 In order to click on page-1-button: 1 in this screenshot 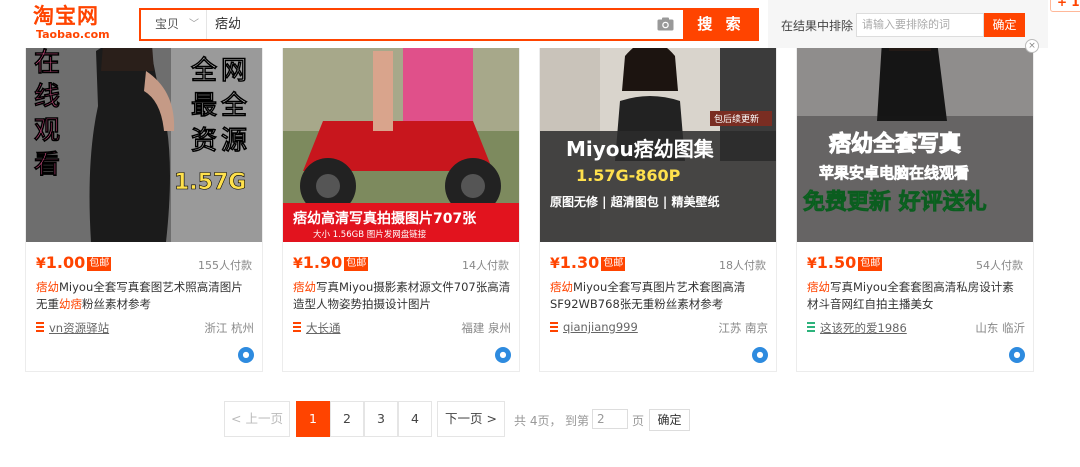, I will do `click(313, 419)`.